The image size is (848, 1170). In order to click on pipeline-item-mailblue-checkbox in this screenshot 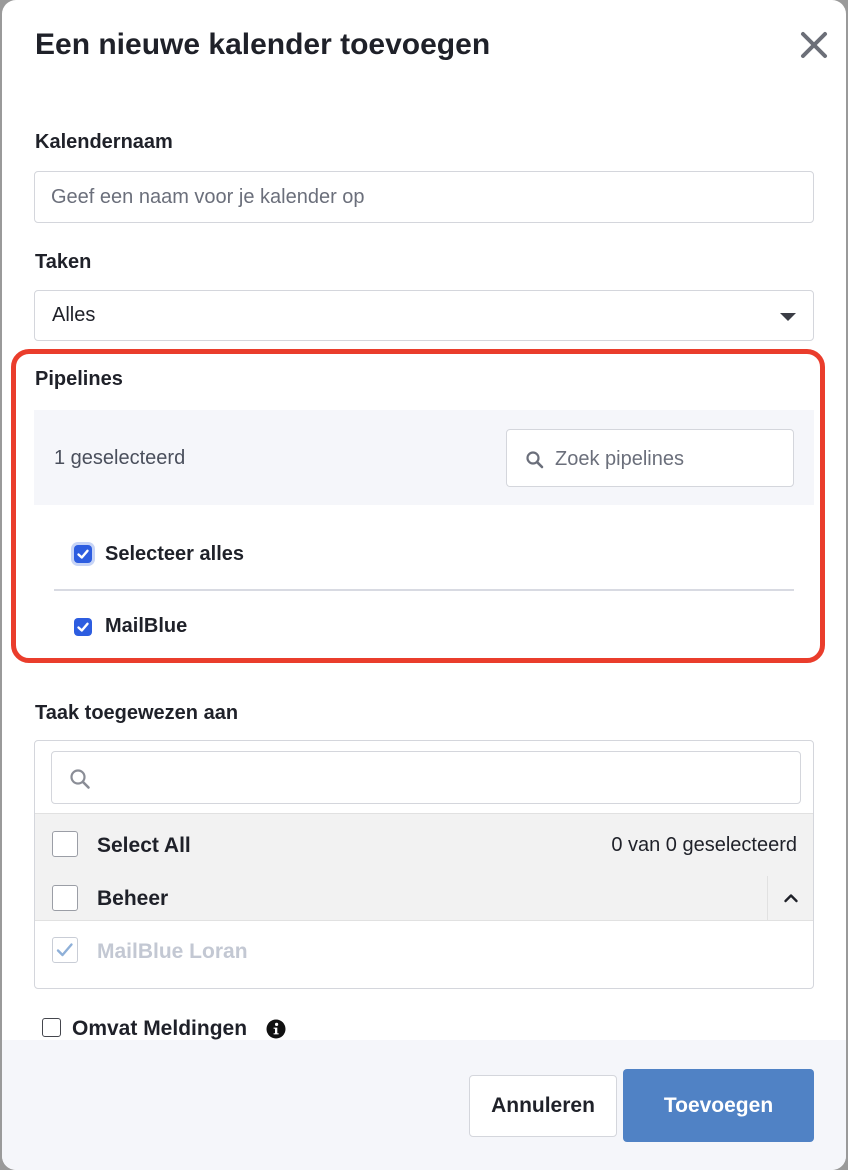, I will do `click(83, 627)`.